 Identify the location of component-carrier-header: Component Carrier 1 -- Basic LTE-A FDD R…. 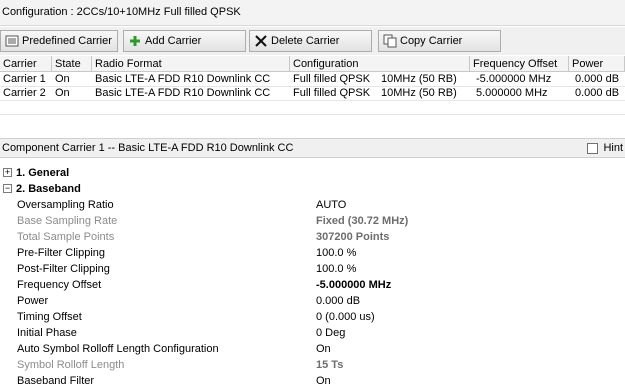
(312, 148).